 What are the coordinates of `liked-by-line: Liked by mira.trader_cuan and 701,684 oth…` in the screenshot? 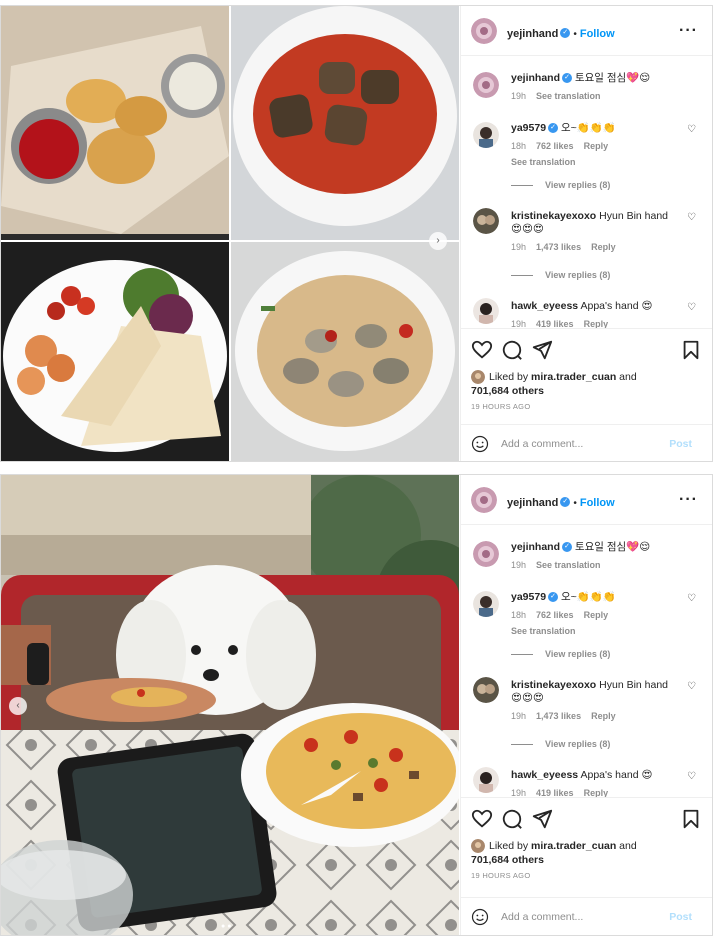 It's located at (586, 853).